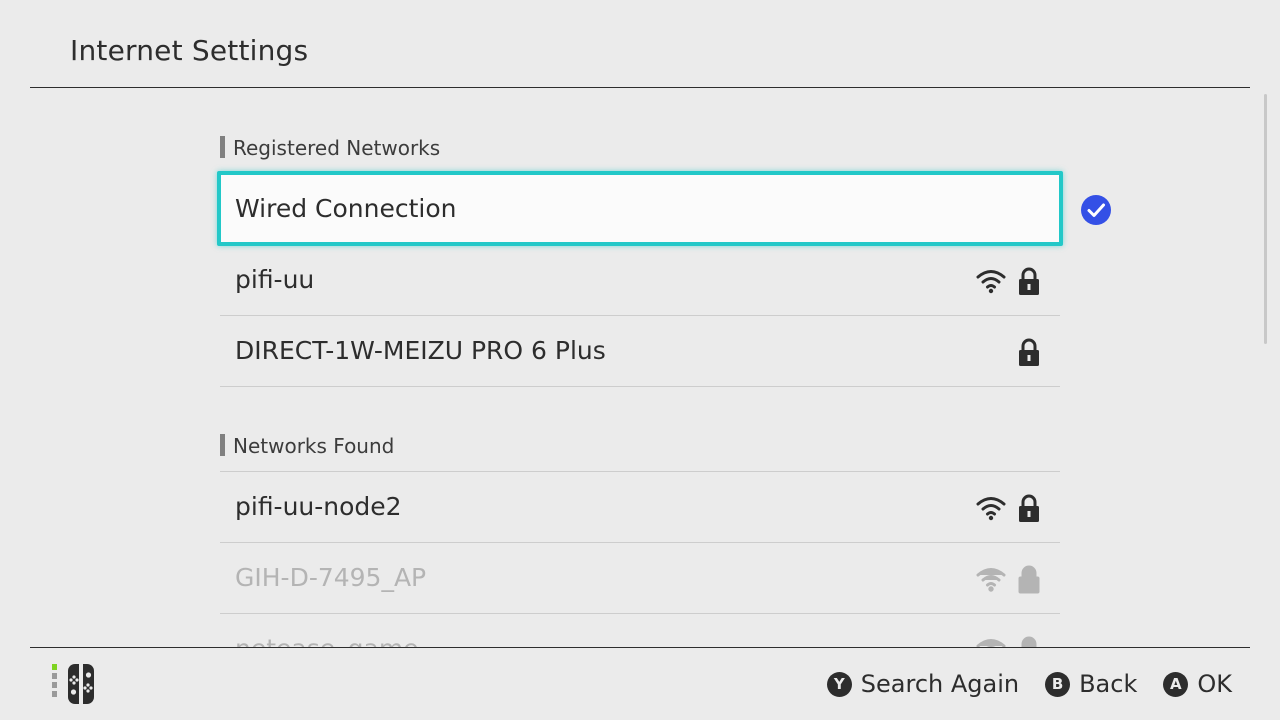 This screenshot has height=720, width=1280. What do you see at coordinates (640, 630) in the screenshot?
I see `network-row-netease-game: netease_game` at bounding box center [640, 630].